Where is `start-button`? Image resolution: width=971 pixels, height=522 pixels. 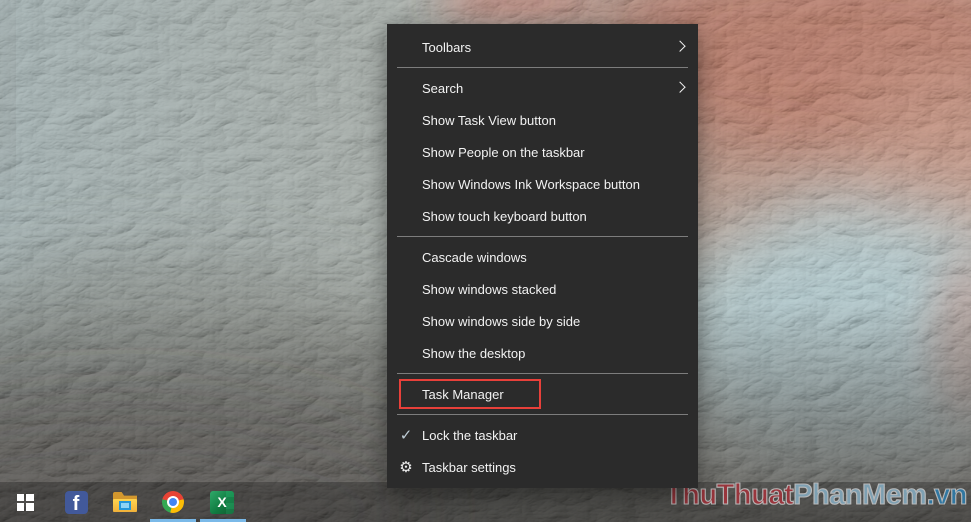 start-button is located at coordinates (25, 502).